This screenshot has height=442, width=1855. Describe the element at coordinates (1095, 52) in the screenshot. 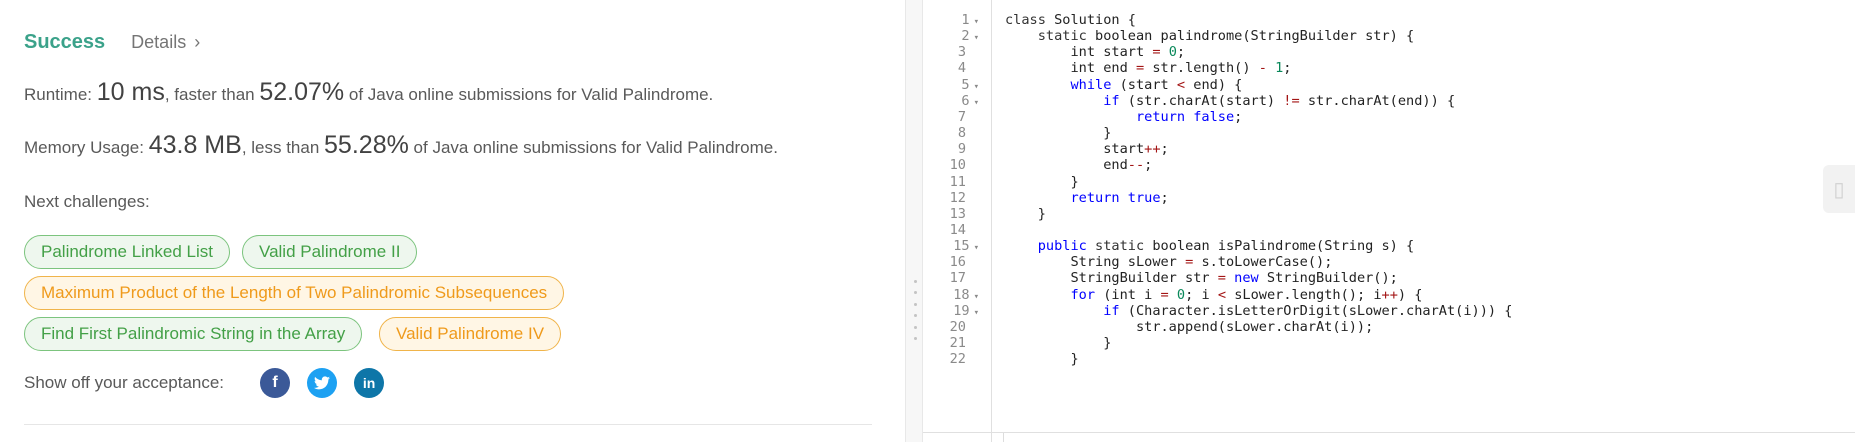

I see `code-line: int start = 0;` at that location.